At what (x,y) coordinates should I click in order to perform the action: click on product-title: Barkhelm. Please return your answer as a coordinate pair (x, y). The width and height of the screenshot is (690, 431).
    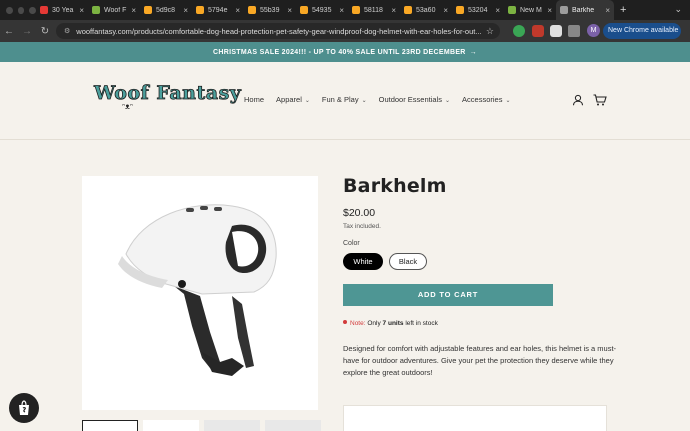
    Looking at the image, I should click on (395, 186).